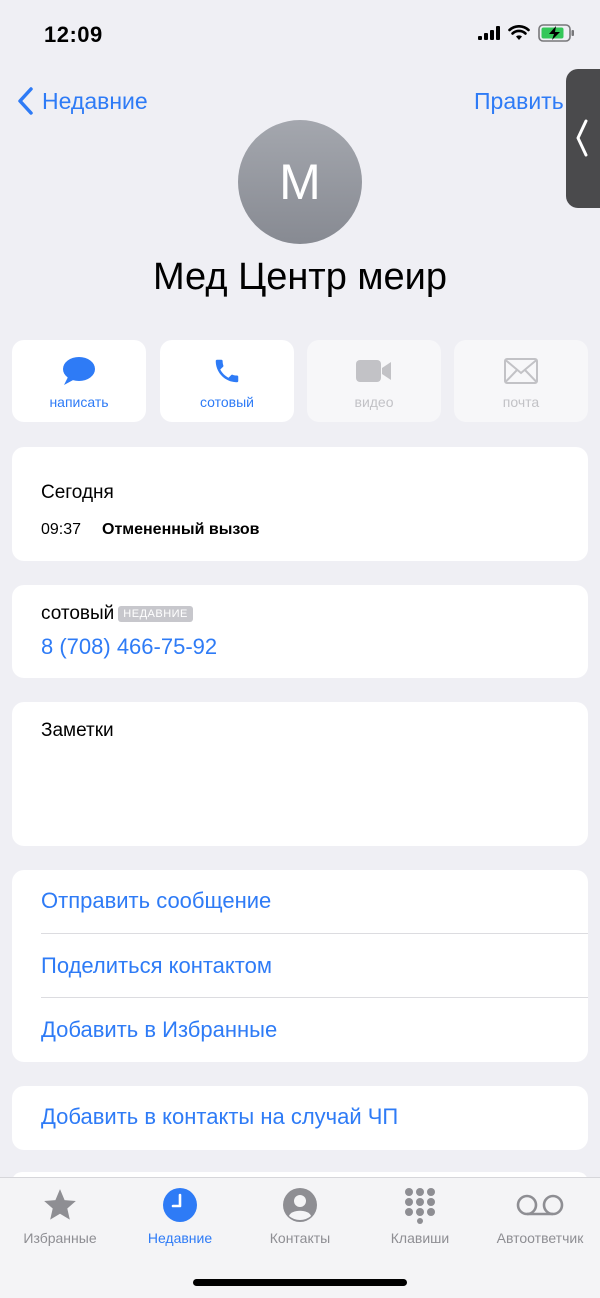 The height and width of the screenshot is (1298, 600). What do you see at coordinates (181, 529) in the screenshot?
I see `recent-call-type: Отмененный вызов` at bounding box center [181, 529].